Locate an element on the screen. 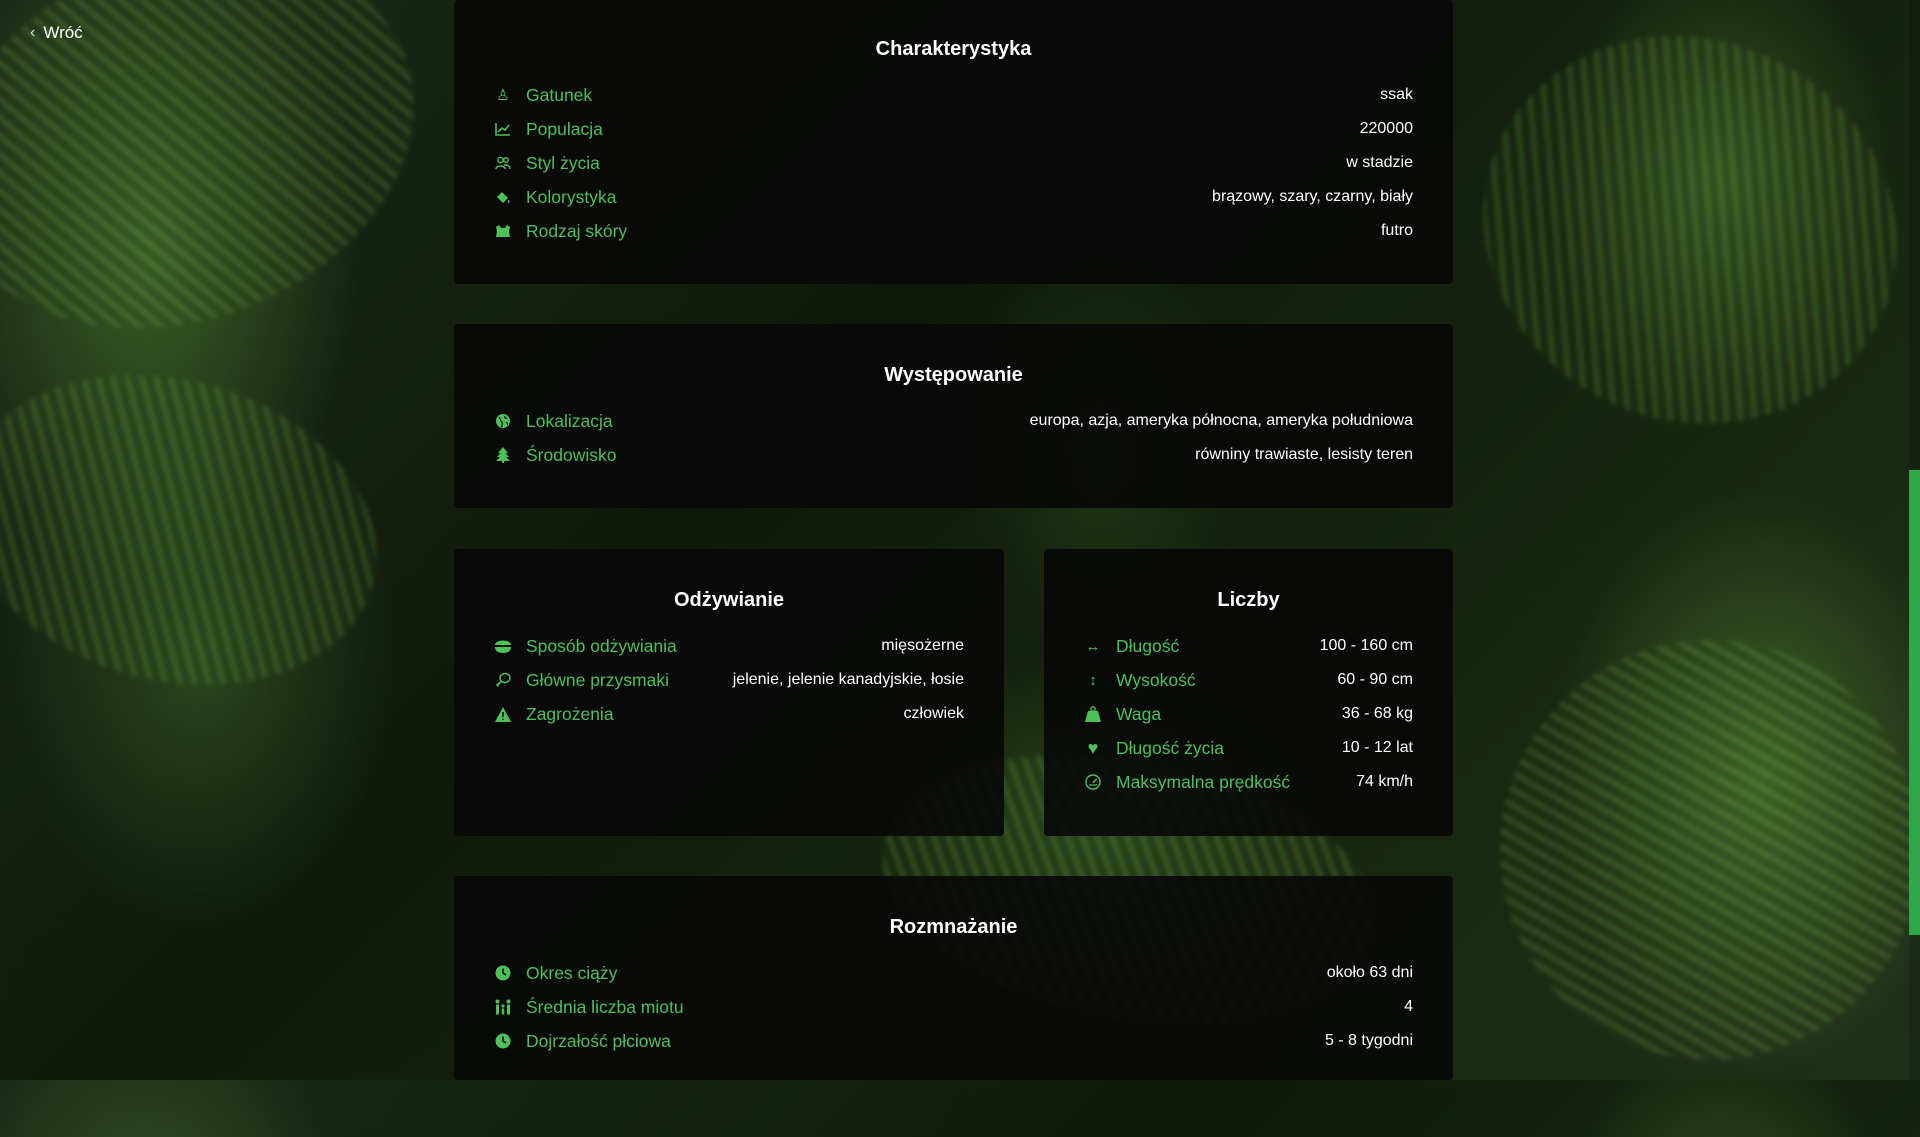 The image size is (1920, 1137). species-icon: ♙ is located at coordinates (503, 95).